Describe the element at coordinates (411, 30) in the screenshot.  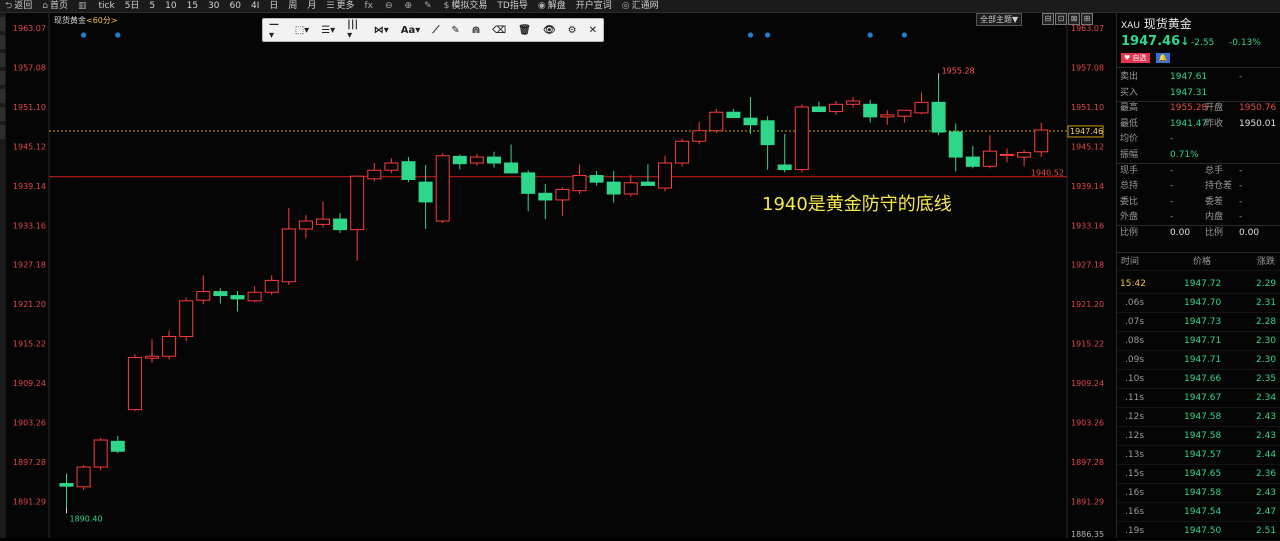
I see `drawing-tool-button: Aa▾` at that location.